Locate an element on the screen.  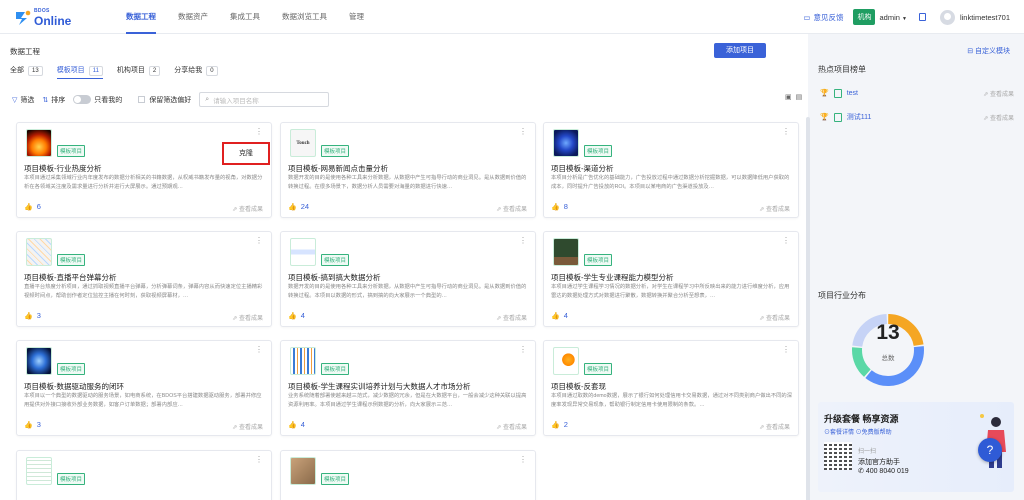
hot-project-name: test is located at coordinates (852, 93).